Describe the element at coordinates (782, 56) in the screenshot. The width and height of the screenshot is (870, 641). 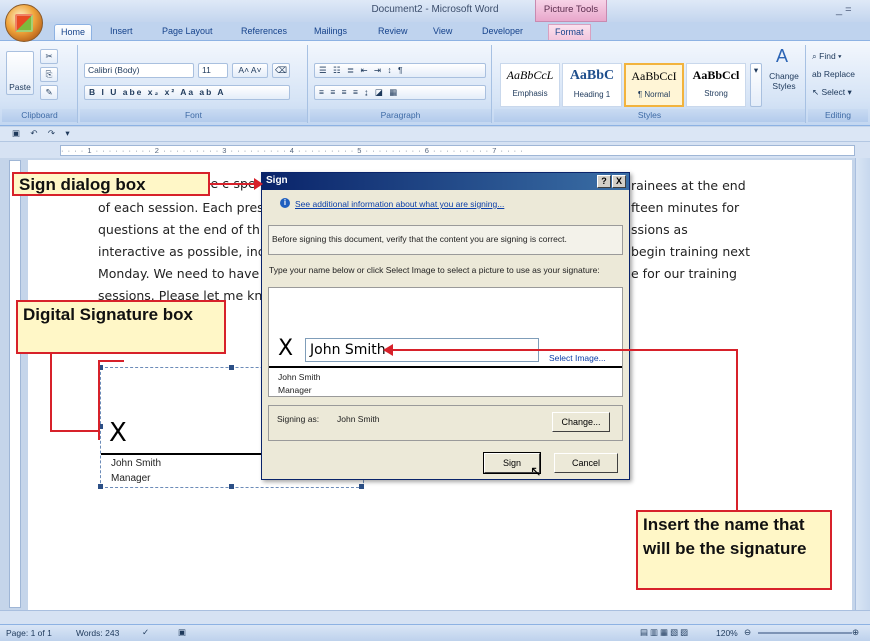
I see `change-styles-icon: A` at that location.